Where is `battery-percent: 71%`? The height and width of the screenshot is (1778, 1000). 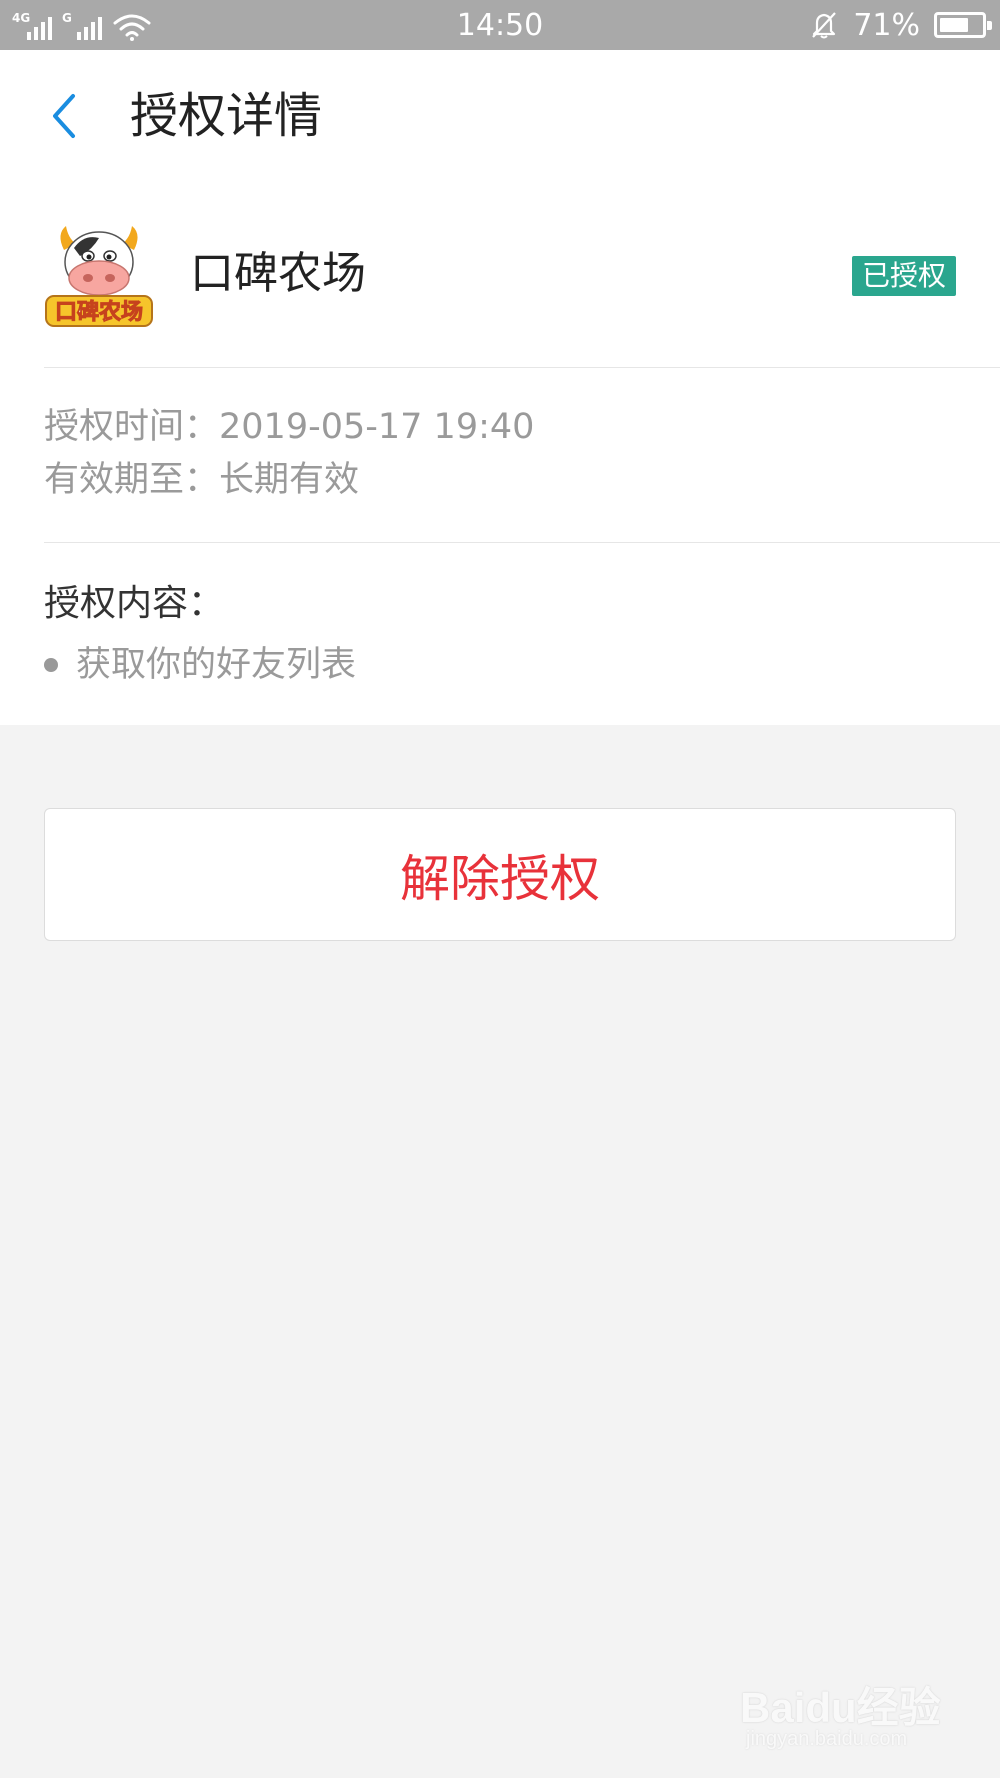
battery-percent: 71% is located at coordinates (886, 25).